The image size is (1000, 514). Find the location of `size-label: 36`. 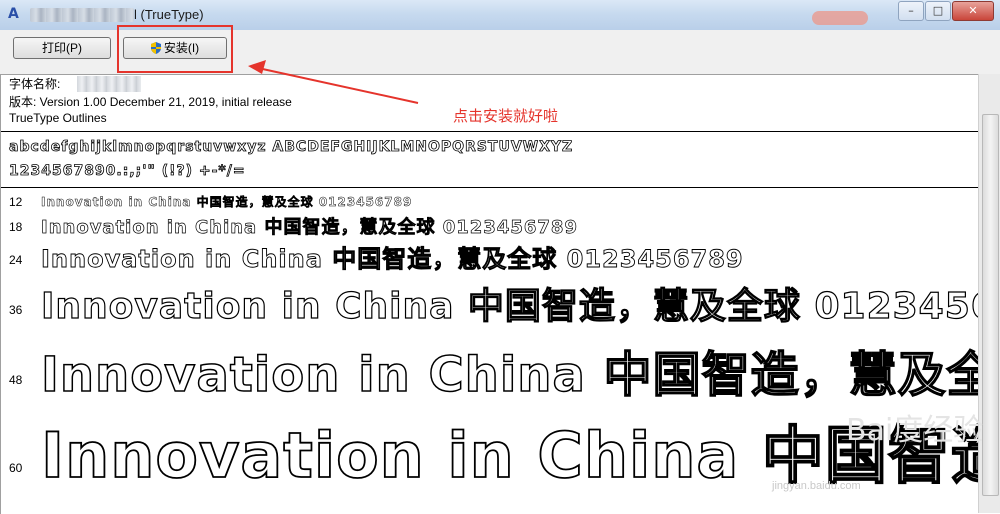

size-label: 36 is located at coordinates (16, 310).